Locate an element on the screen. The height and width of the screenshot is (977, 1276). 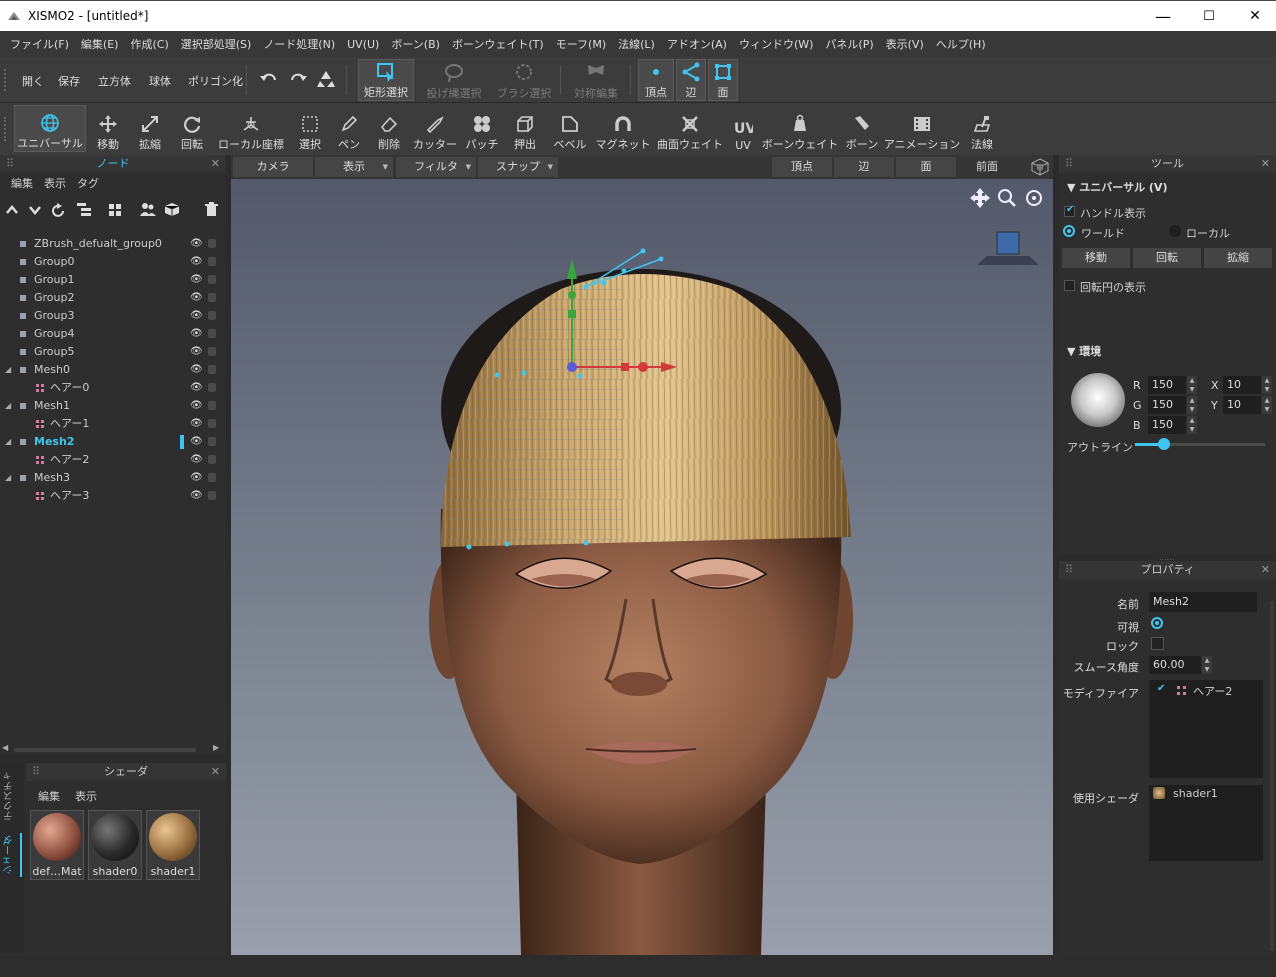
menu-file: ファイル(F) is located at coordinates (39, 44).